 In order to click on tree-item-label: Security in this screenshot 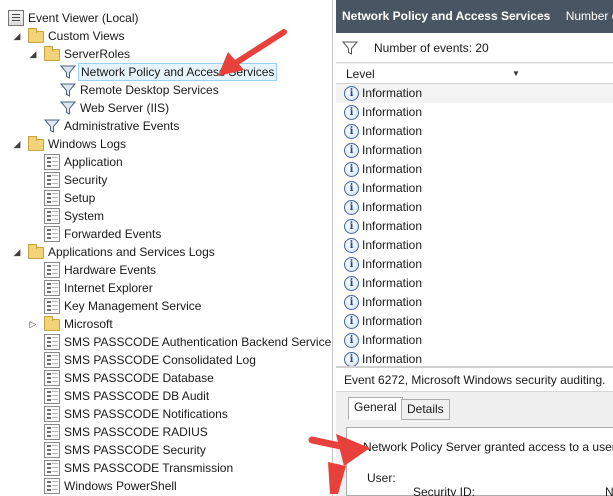, I will do `click(86, 180)`.